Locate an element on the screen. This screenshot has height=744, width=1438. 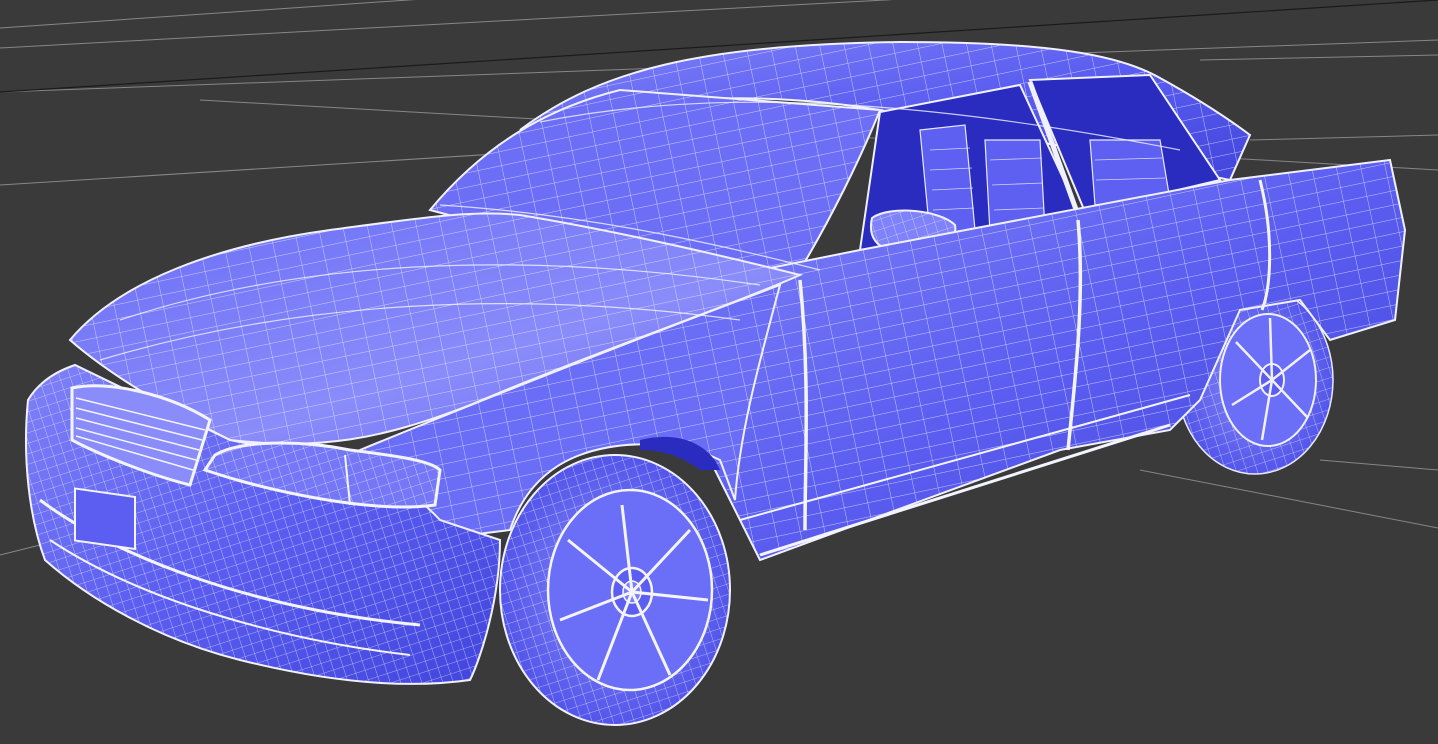
license-plate is located at coordinates (105, 519).